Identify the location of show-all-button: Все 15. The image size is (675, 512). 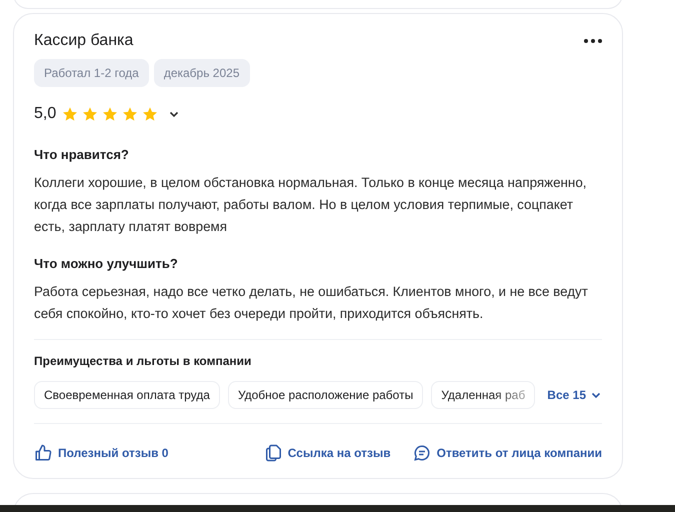
(574, 395).